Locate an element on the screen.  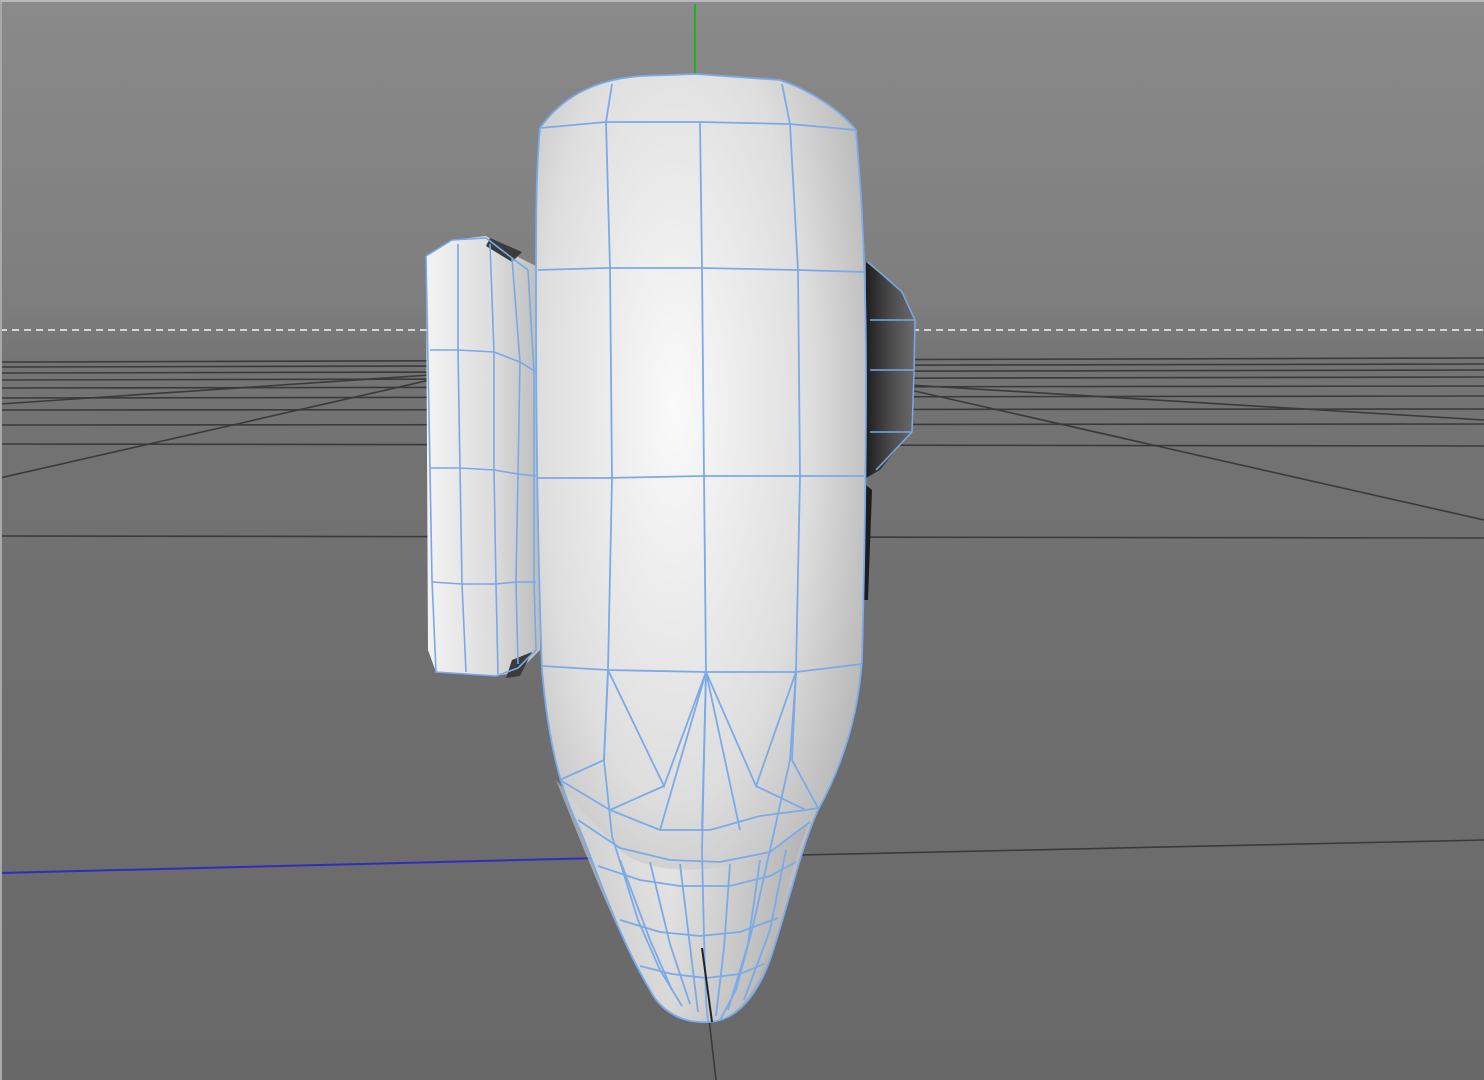
x-axis-line is located at coordinates (300, 865).